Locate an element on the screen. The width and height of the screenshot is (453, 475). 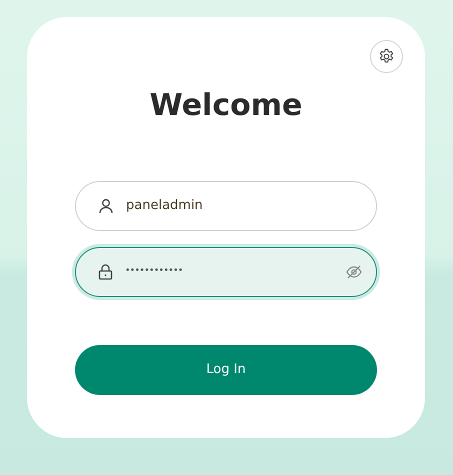
login-button: Log In is located at coordinates (226, 370).